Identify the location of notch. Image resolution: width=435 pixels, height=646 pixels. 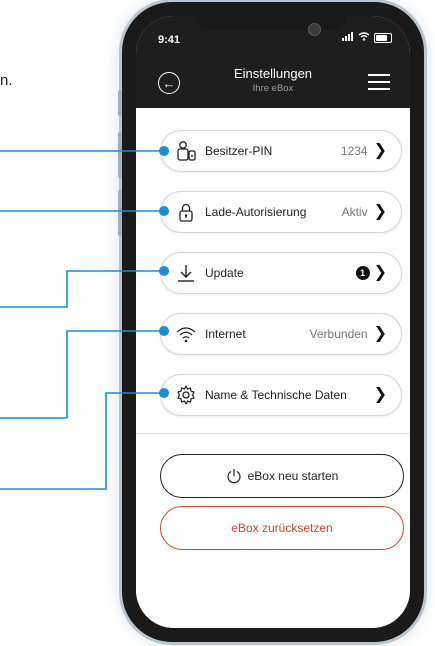
(271, 23).